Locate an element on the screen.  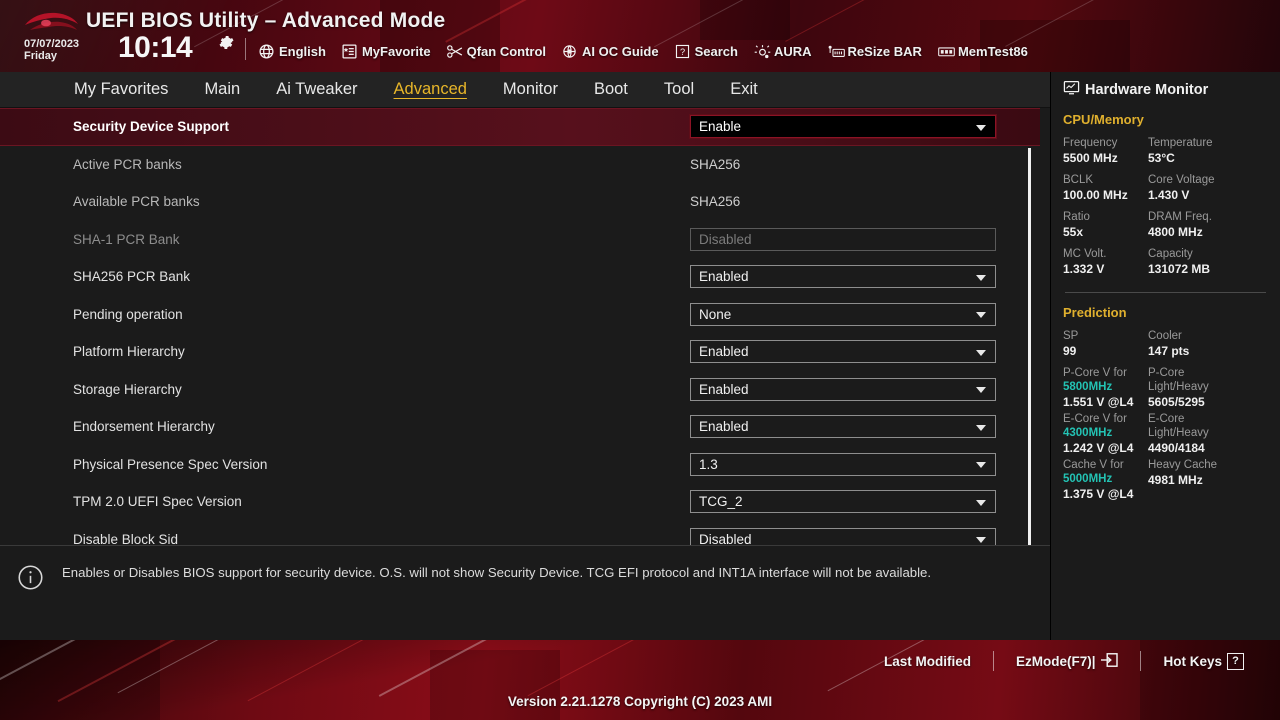
setting-dropdown: TCG_2 is located at coordinates (843, 502).